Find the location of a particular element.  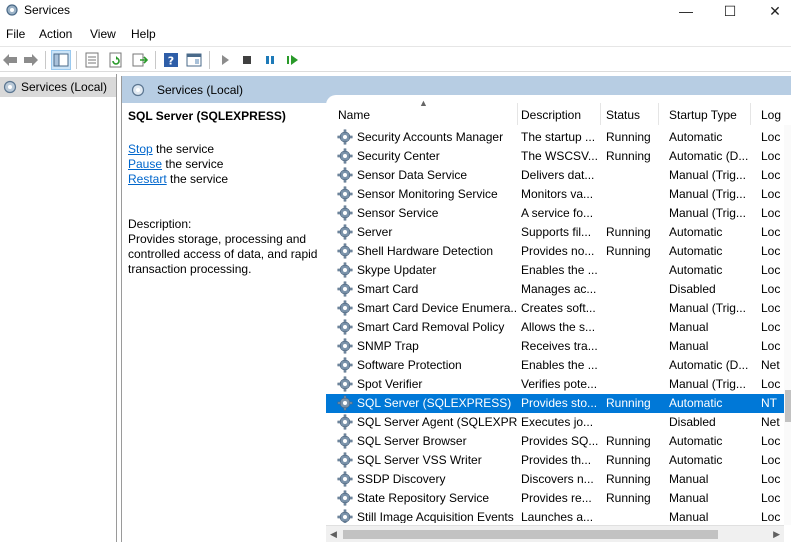

column-header-status: Status is located at coordinates (627, 114).